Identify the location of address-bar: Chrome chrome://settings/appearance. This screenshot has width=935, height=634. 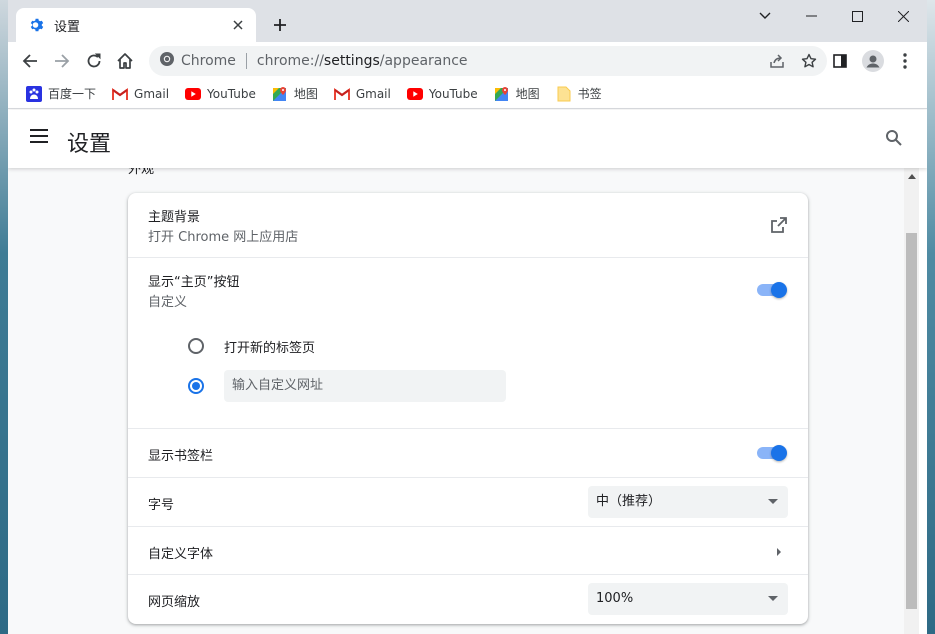
(488, 61).